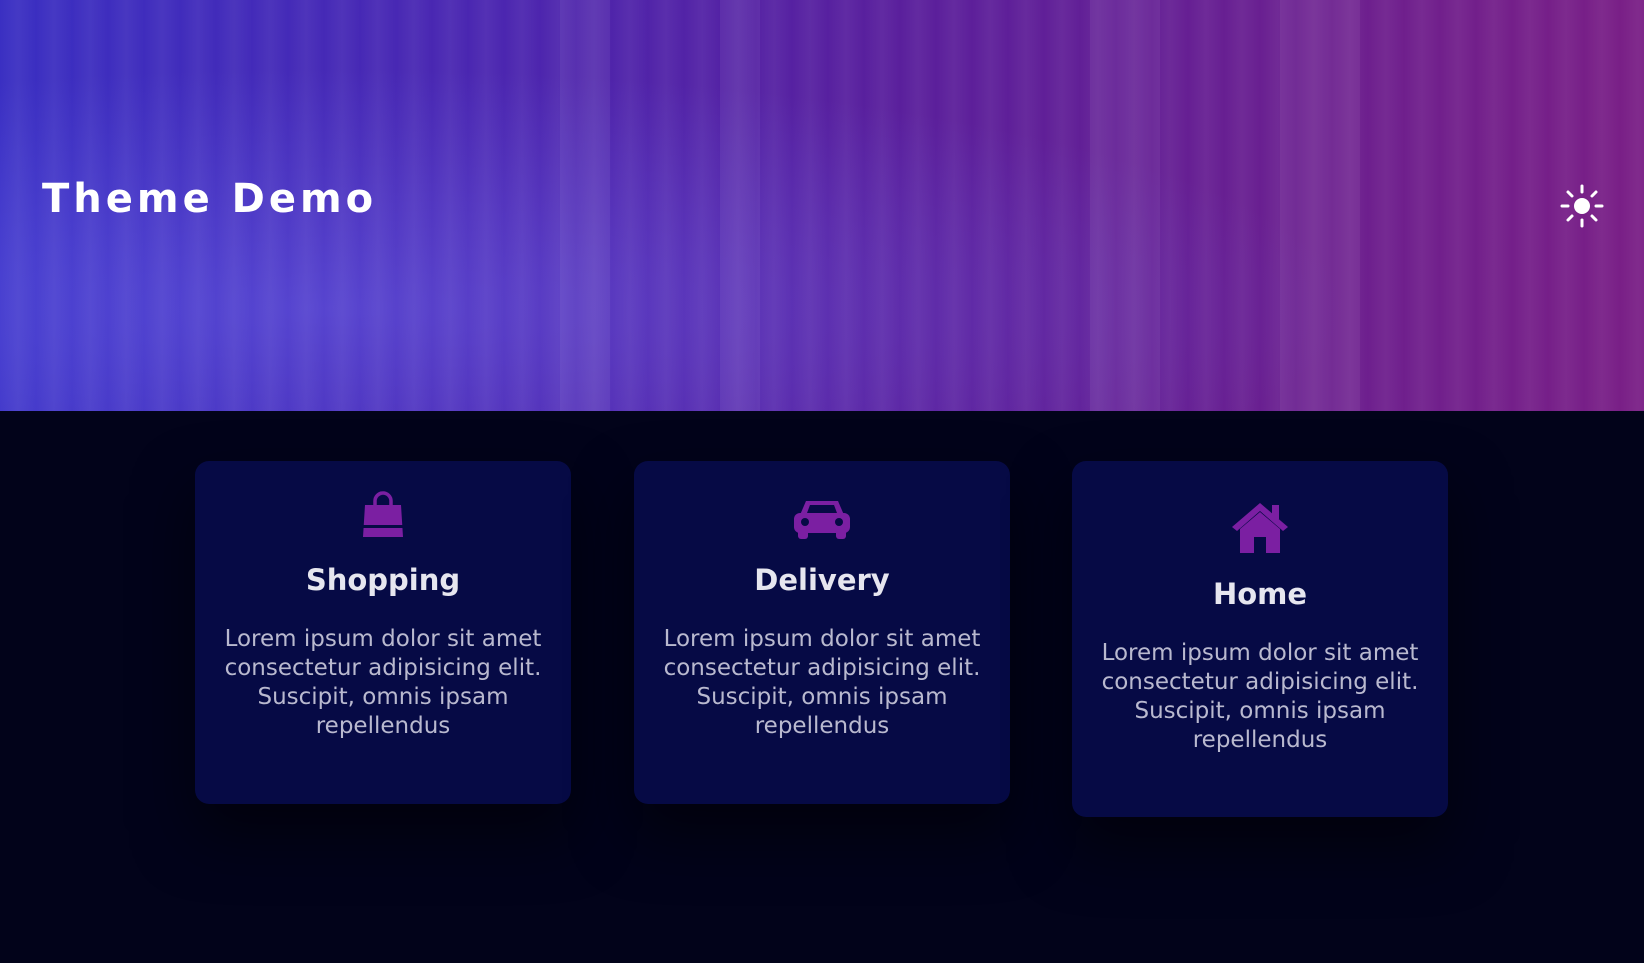  I want to click on theme-toggle-button, so click(1582, 206).